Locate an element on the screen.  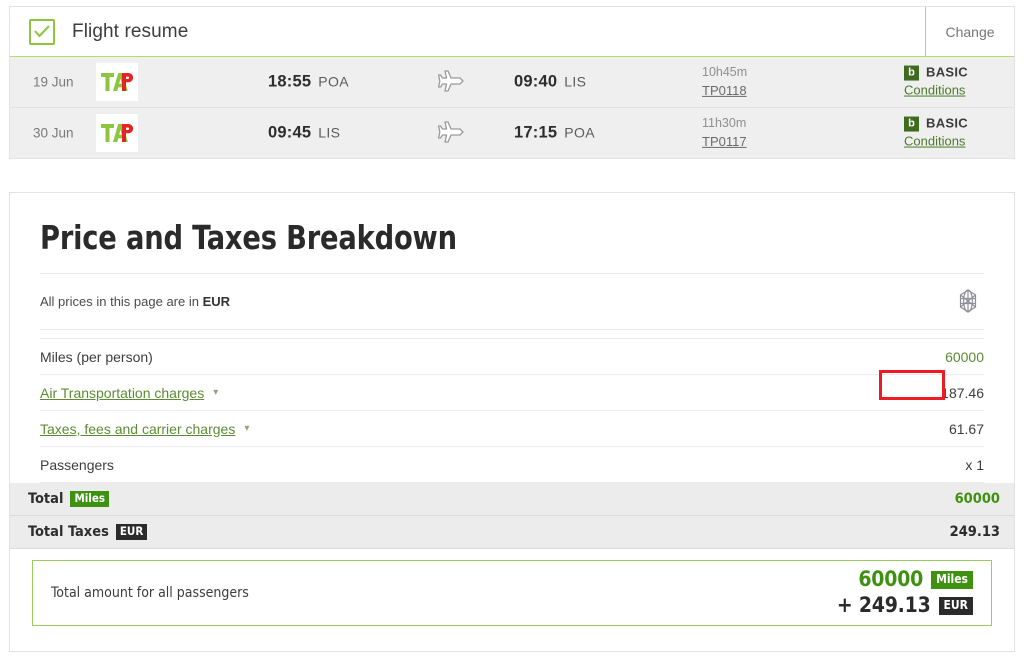
grand-total-miles-line: 60000 Miles is located at coordinates (905, 580).